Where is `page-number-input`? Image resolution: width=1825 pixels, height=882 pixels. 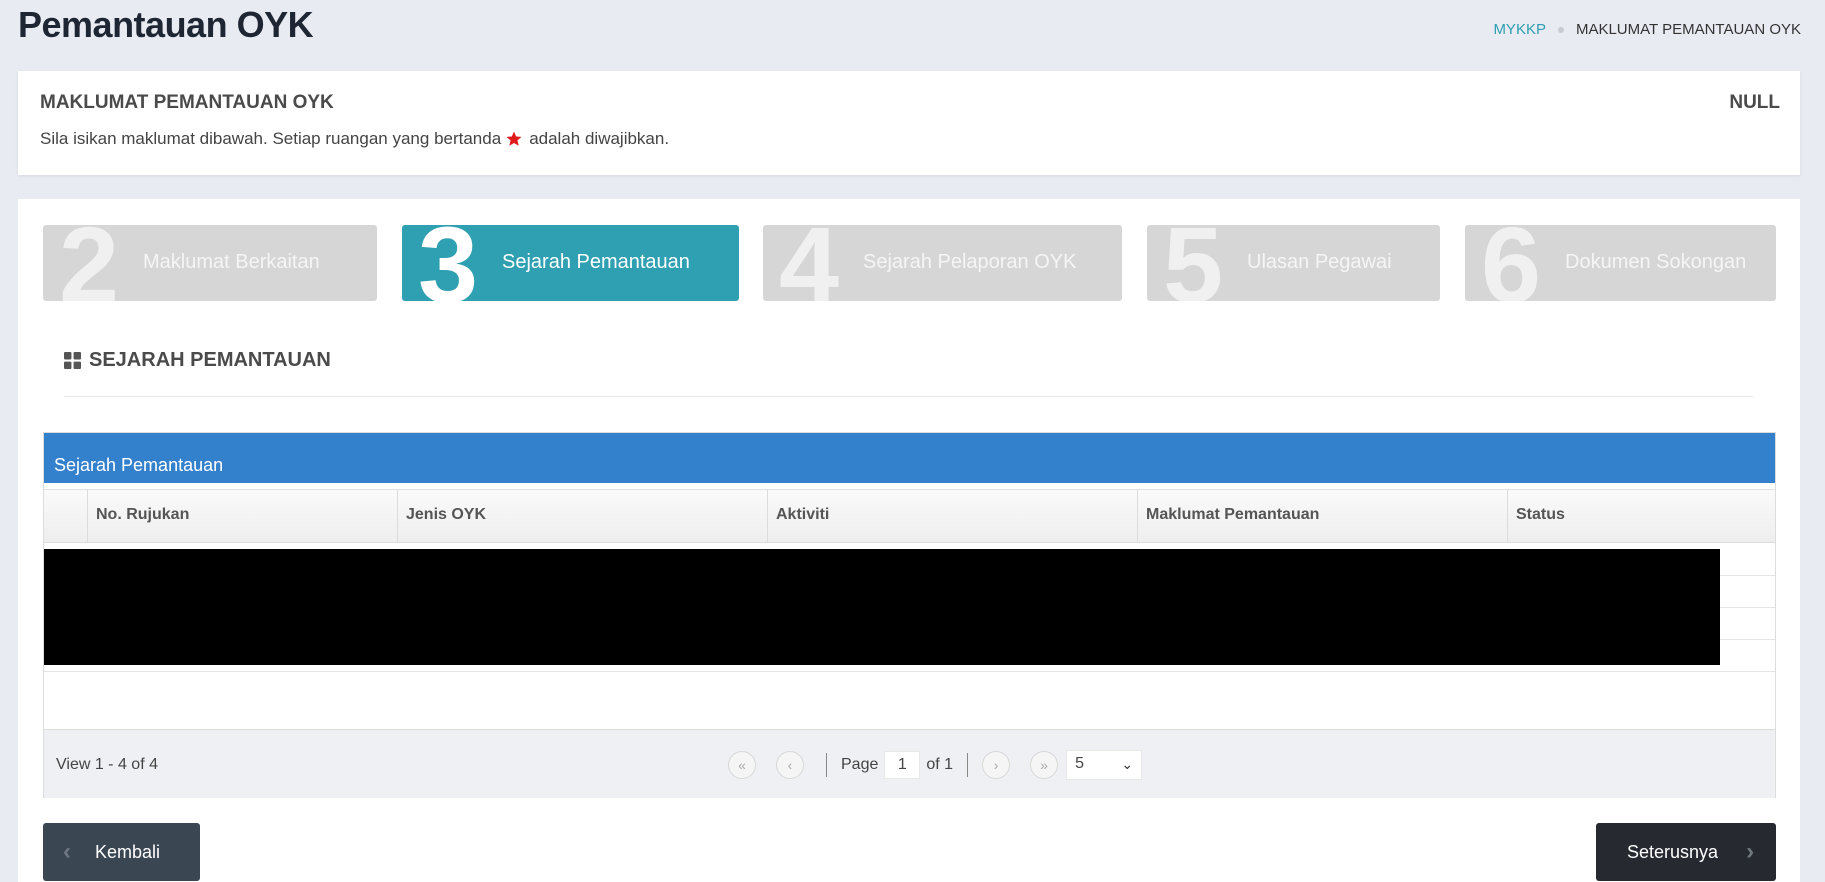 page-number-input is located at coordinates (902, 765).